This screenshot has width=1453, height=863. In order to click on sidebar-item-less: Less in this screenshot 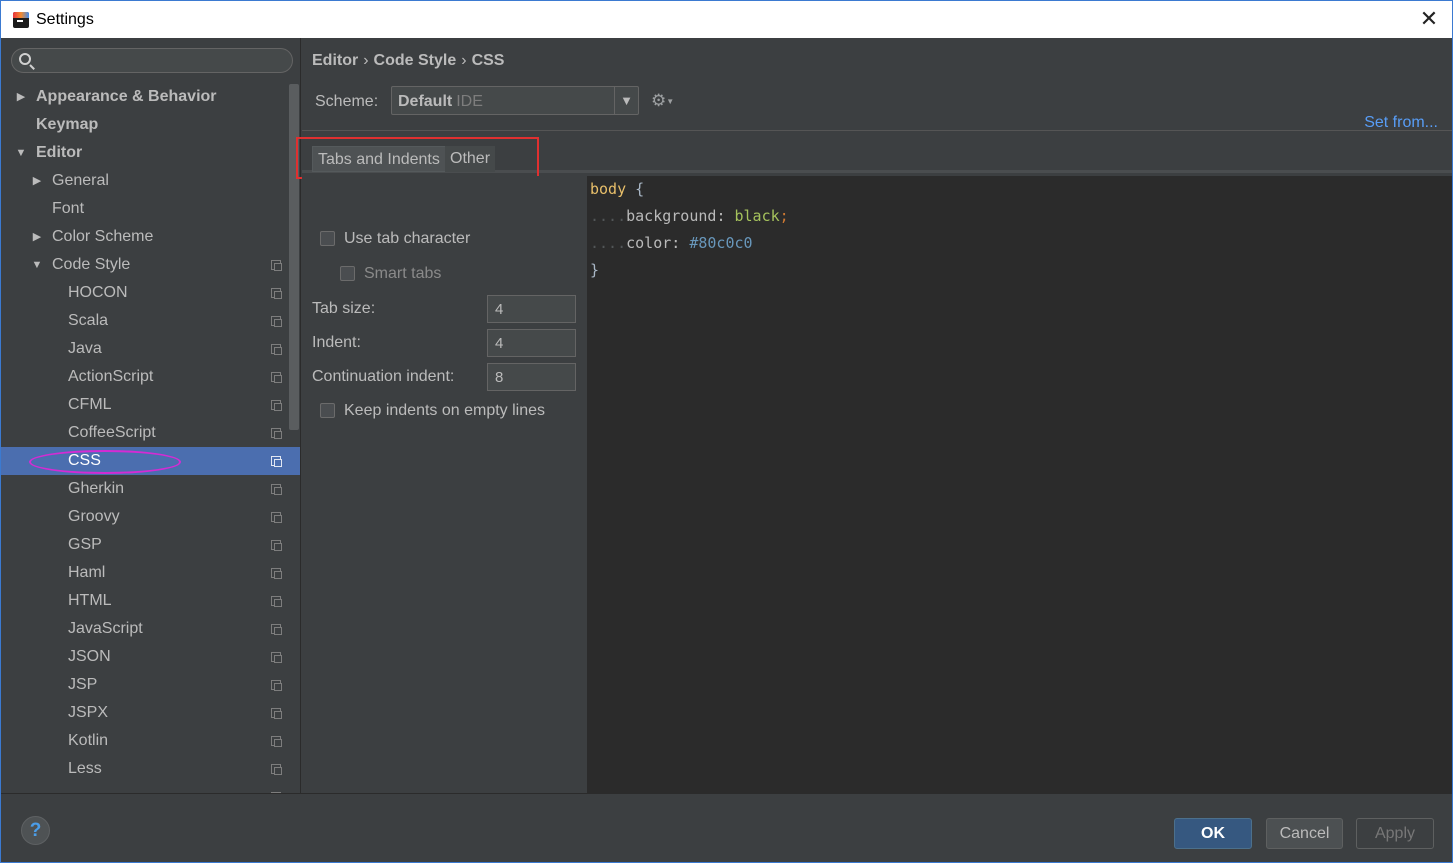, I will do `click(150, 769)`.